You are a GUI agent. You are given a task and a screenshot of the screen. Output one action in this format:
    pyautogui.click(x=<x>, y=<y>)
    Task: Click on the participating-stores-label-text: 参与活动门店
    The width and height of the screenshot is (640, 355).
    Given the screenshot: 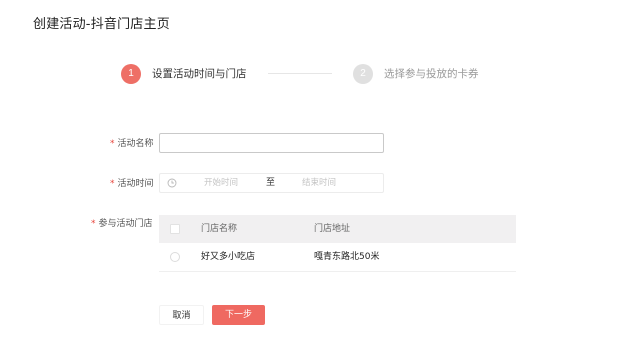 What is the action you would take?
    pyautogui.click(x=125, y=224)
    